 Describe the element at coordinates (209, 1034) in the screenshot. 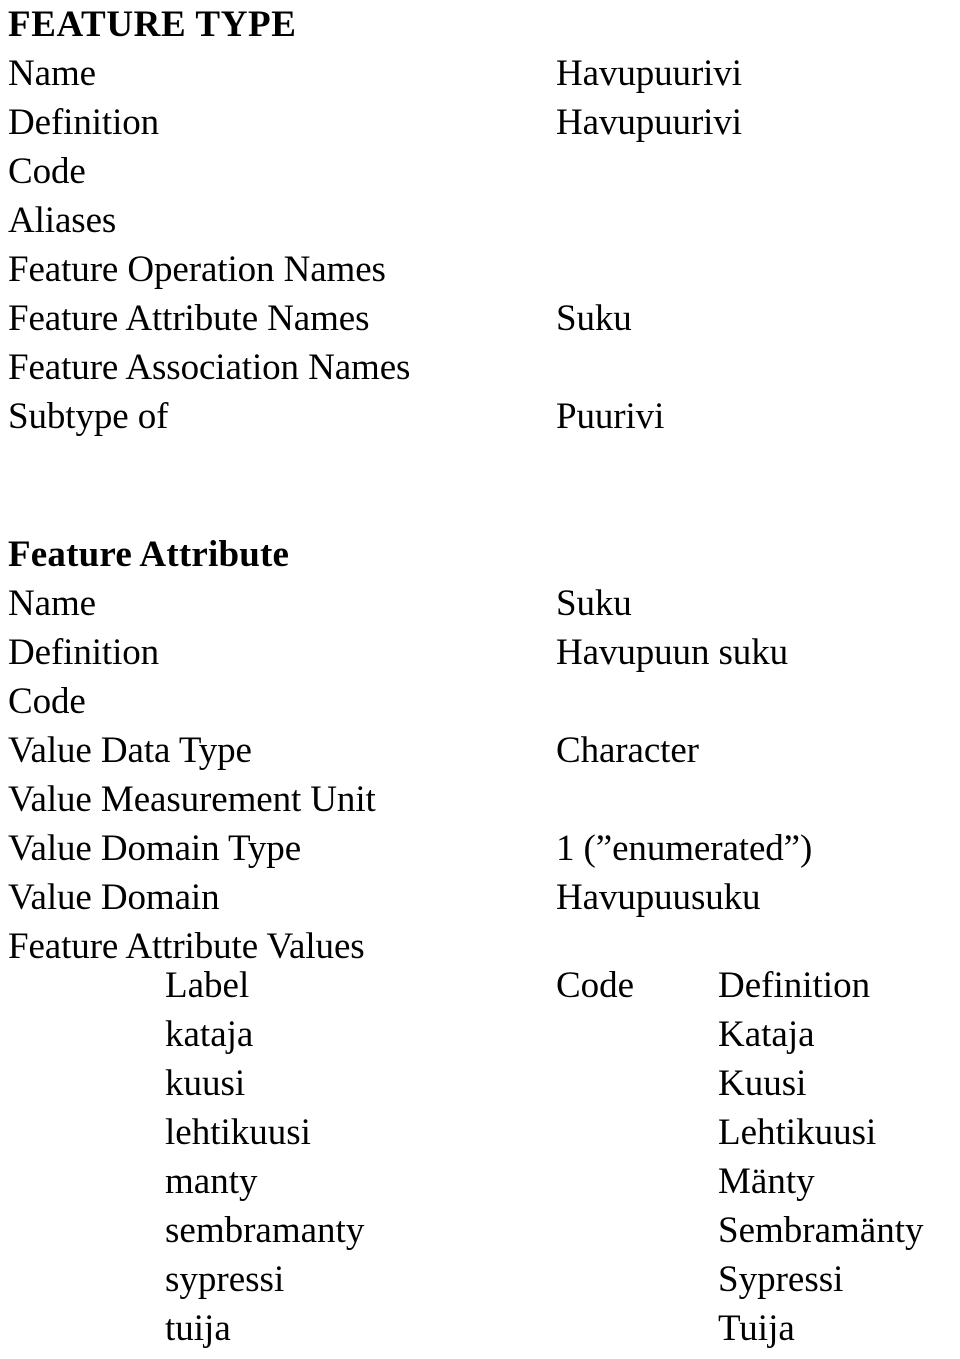

I see `cell-label: kataja` at that location.